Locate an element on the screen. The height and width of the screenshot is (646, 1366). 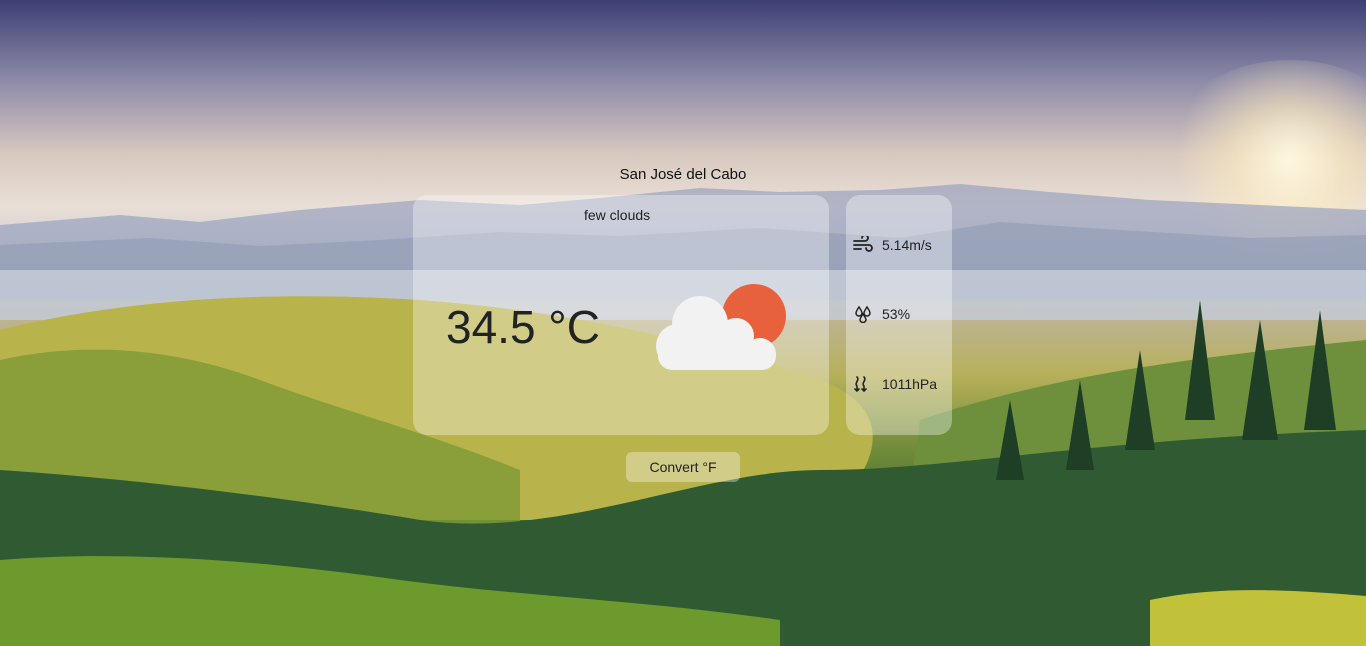
humidity-icon is located at coordinates (863, 314).